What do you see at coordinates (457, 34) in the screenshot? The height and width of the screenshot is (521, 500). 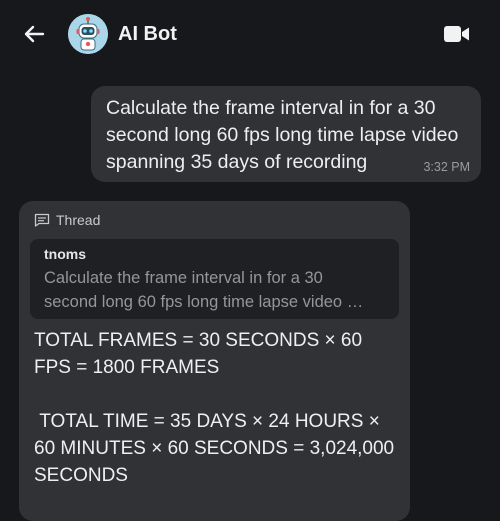 I see `video-camera-icon` at bounding box center [457, 34].